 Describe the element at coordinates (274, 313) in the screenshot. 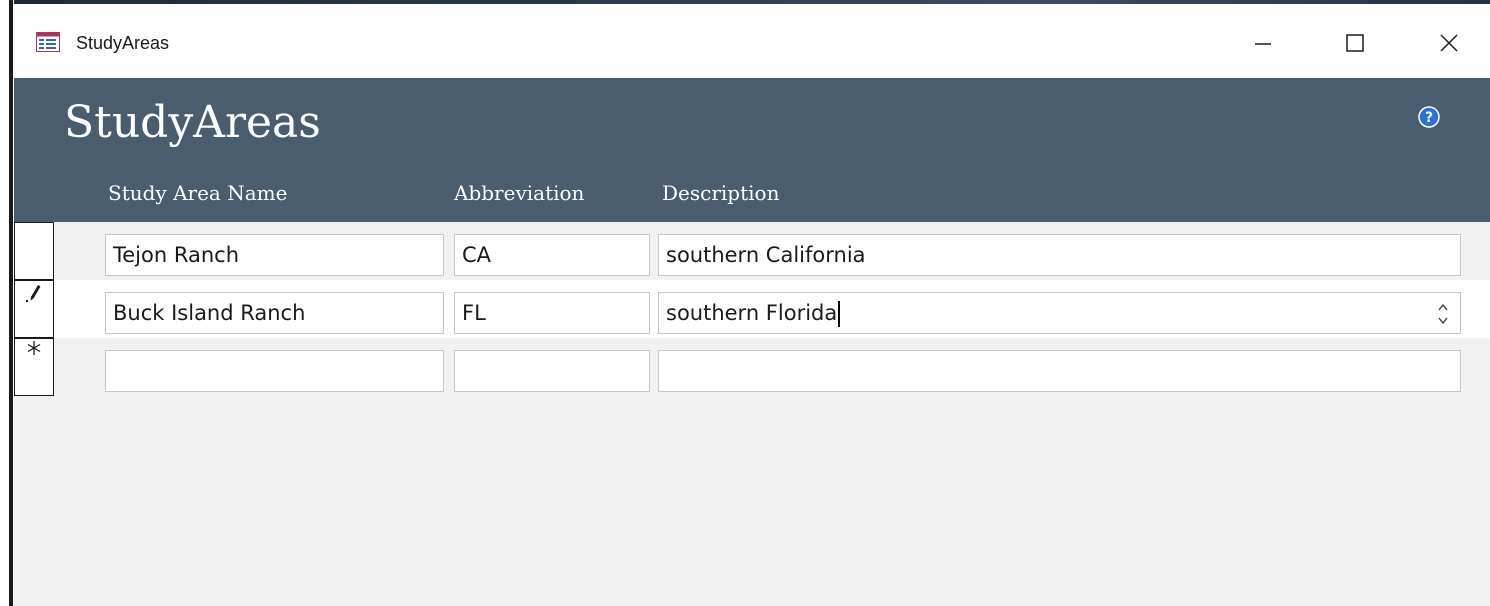

I see `study-area-name-field: Buck Island Ranch` at that location.